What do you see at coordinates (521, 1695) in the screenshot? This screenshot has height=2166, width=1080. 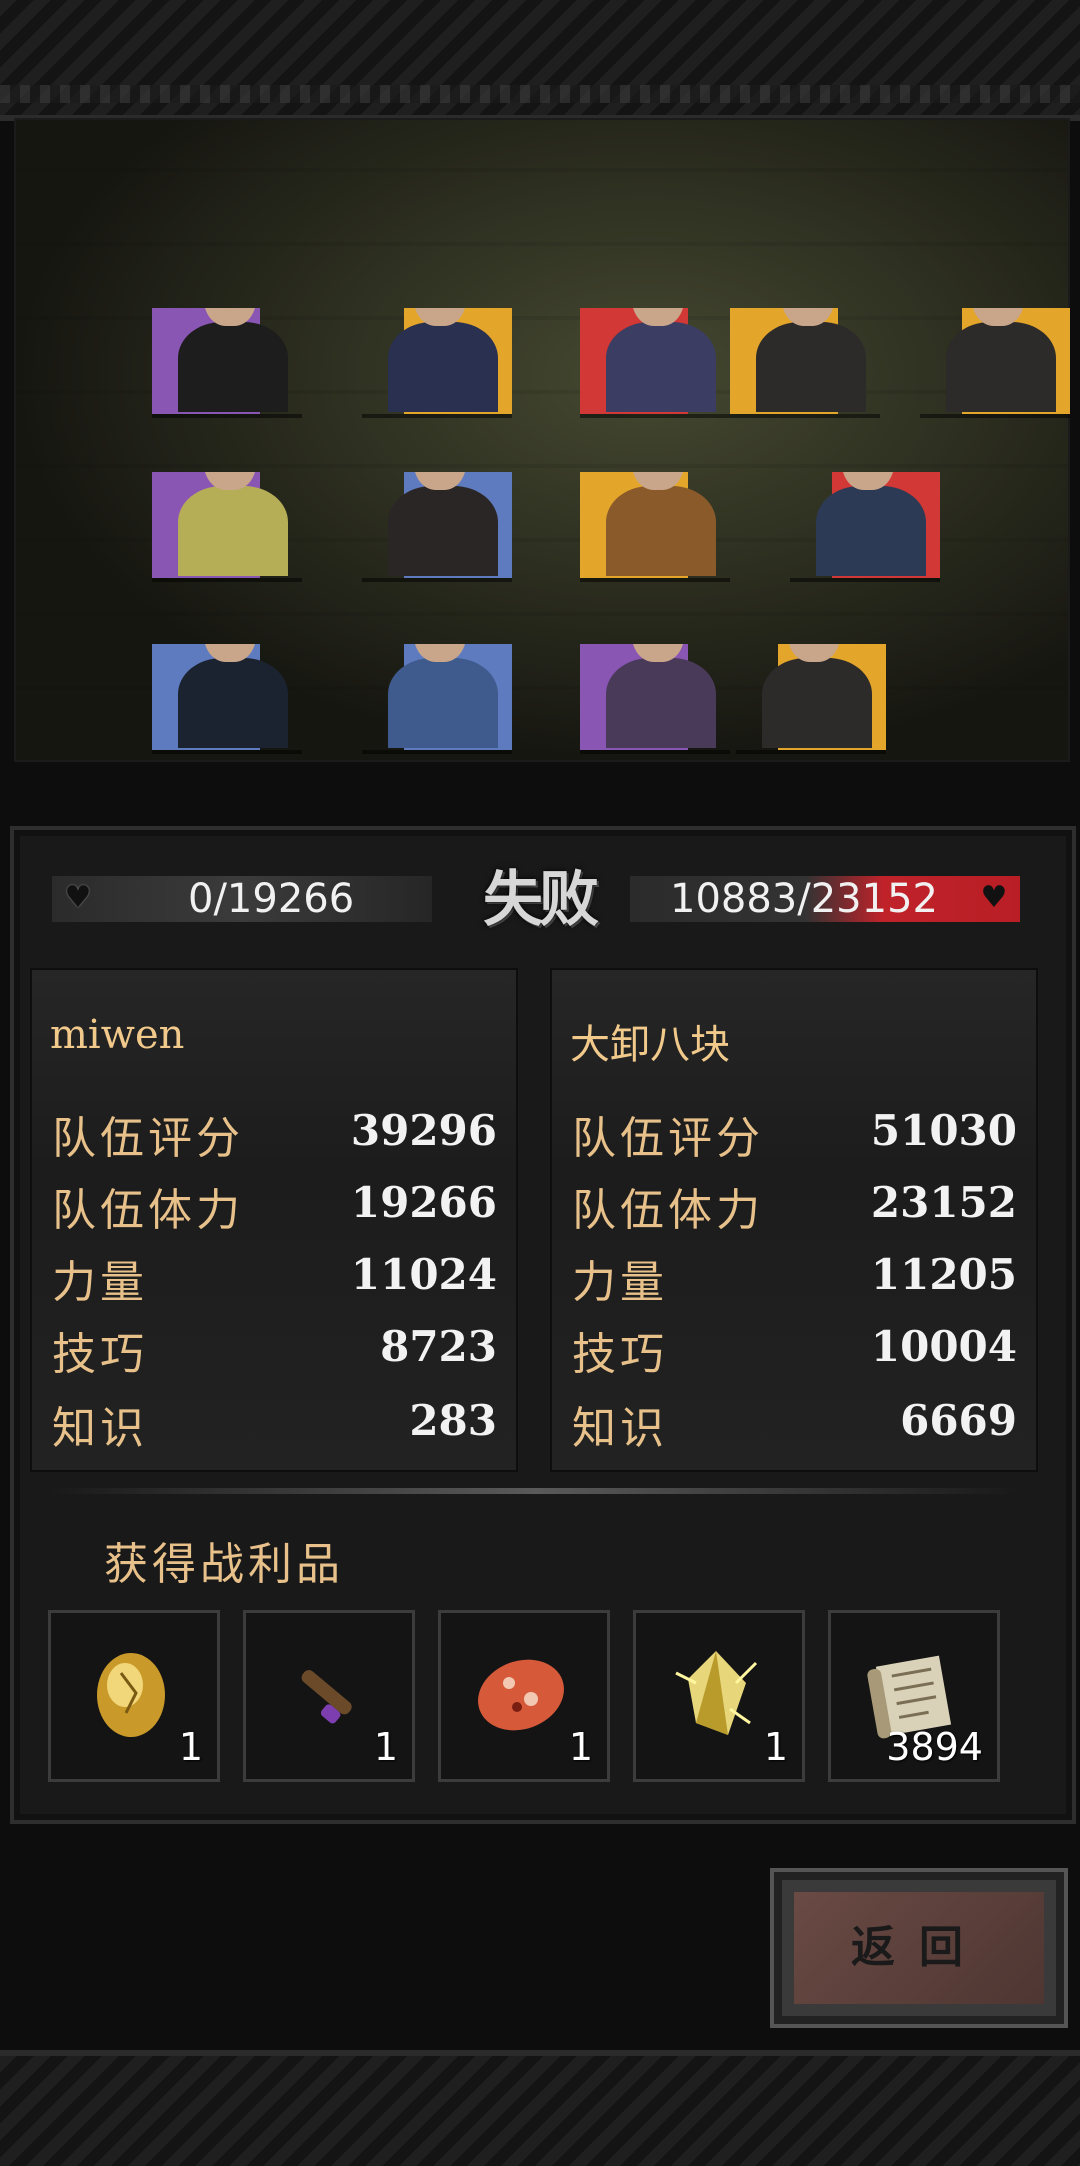 I see `spotted-stone-icon` at bounding box center [521, 1695].